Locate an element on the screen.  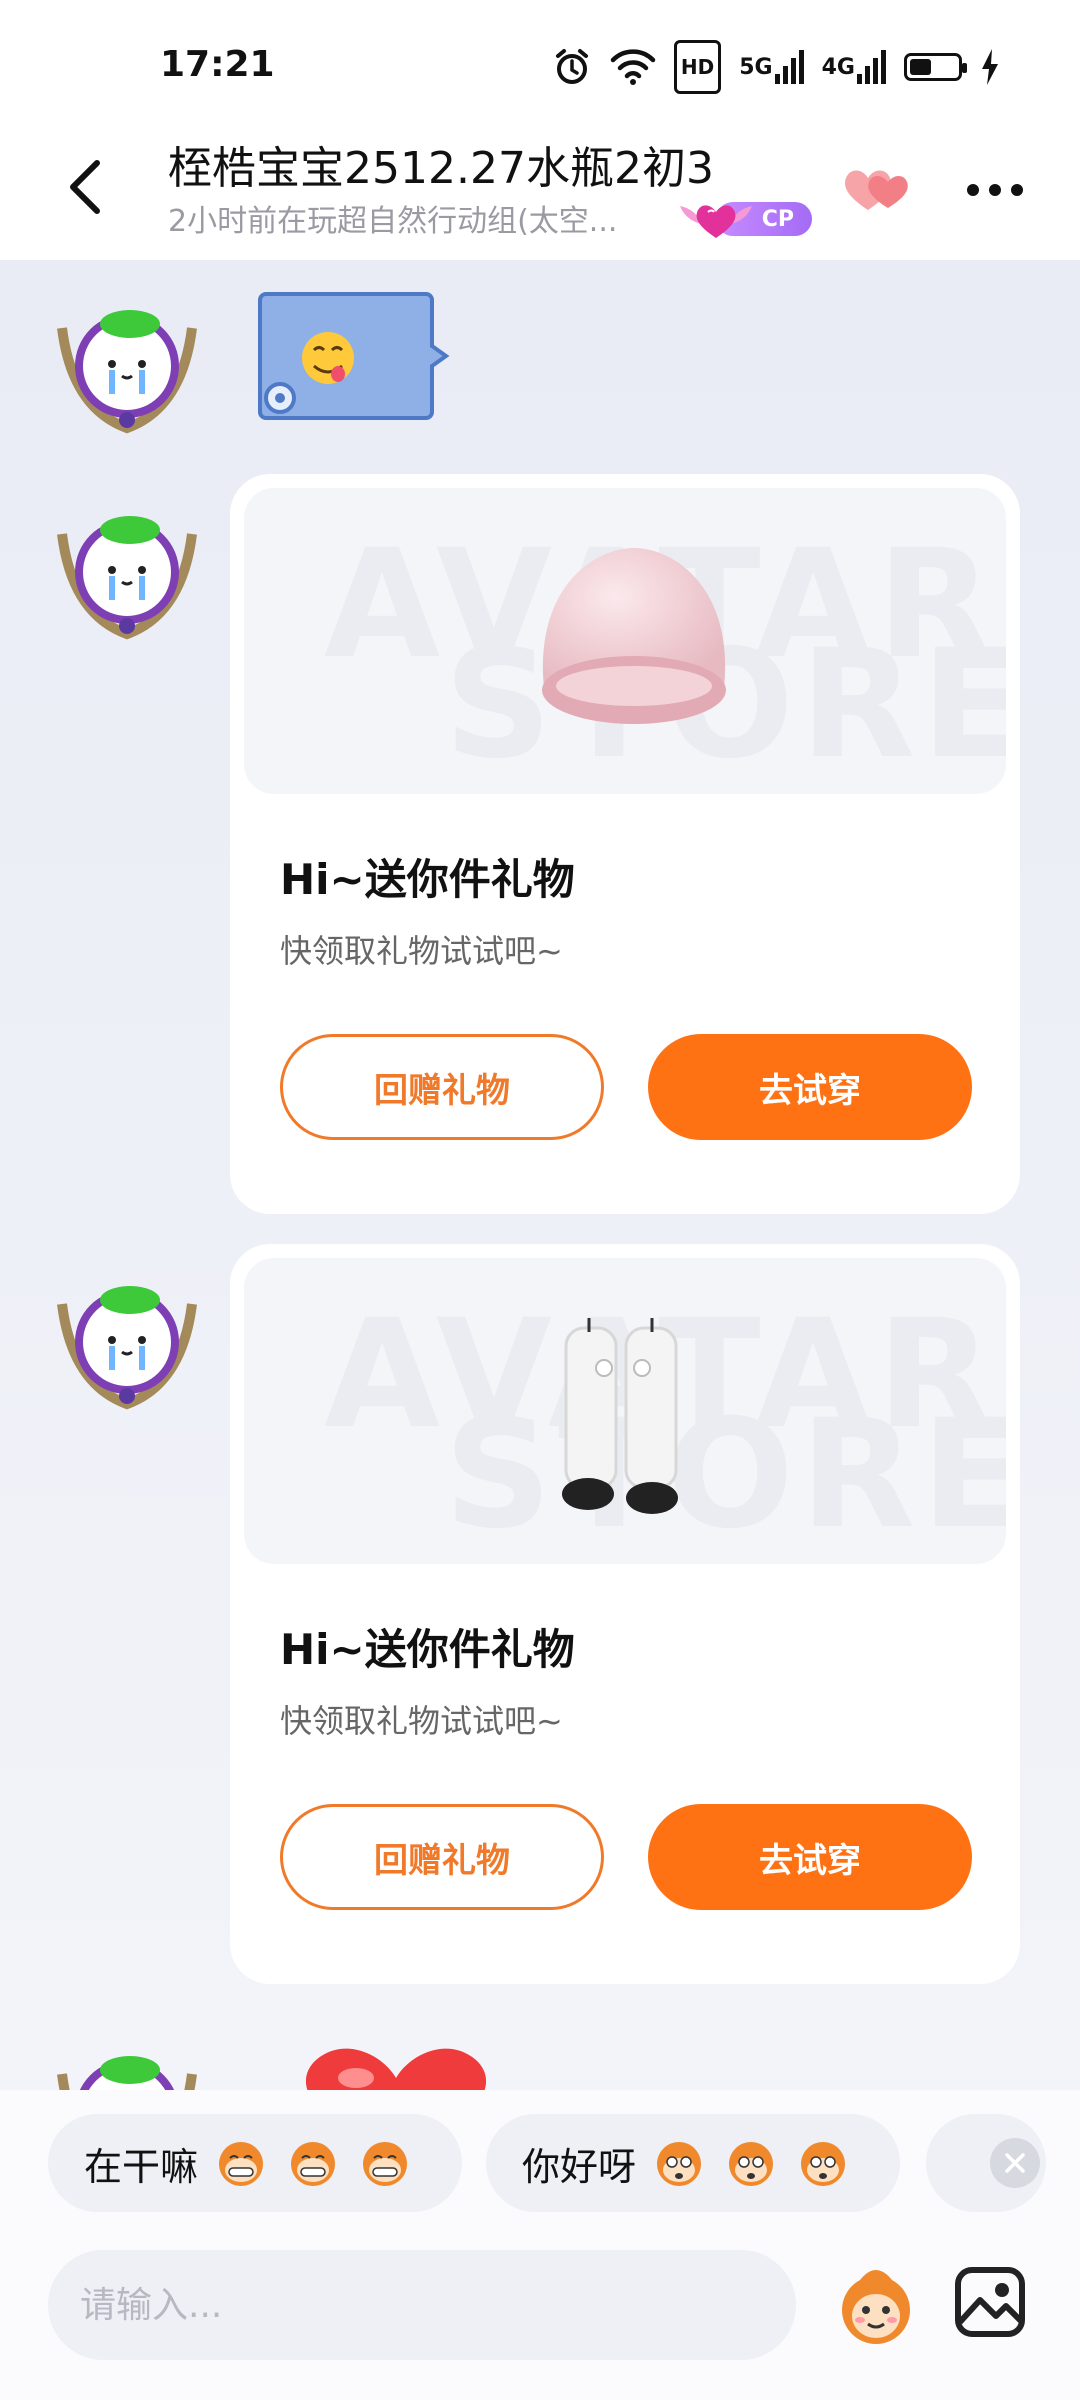
back-button is located at coordinates (85, 187).